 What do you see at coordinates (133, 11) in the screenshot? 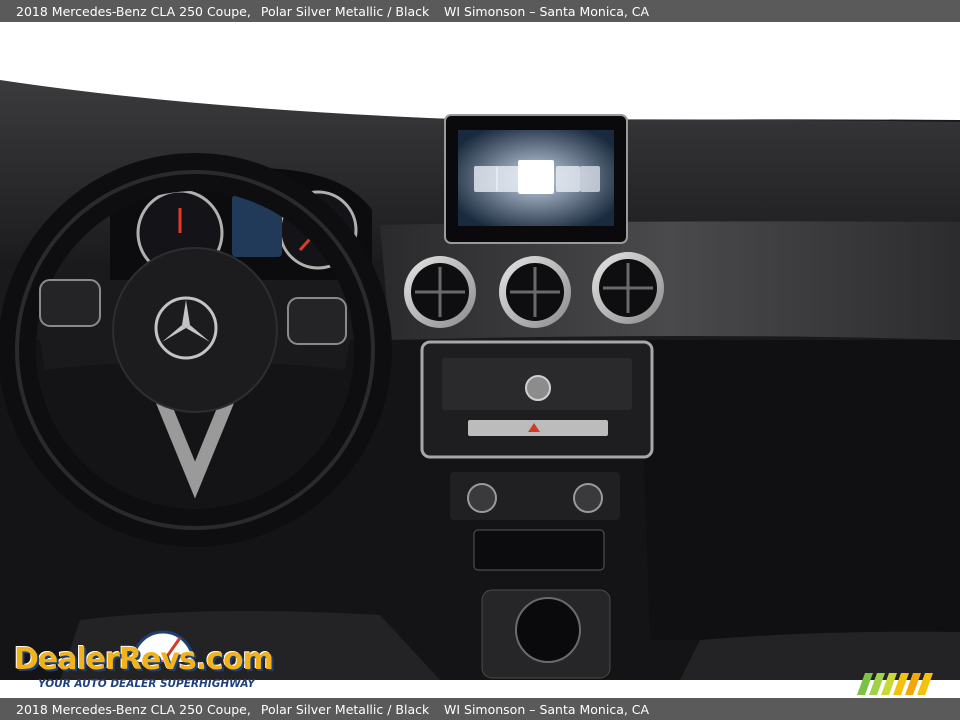
I see `vehicle-title: 2018 Mercedes-Benz CLA 250 Coupe,` at bounding box center [133, 11].